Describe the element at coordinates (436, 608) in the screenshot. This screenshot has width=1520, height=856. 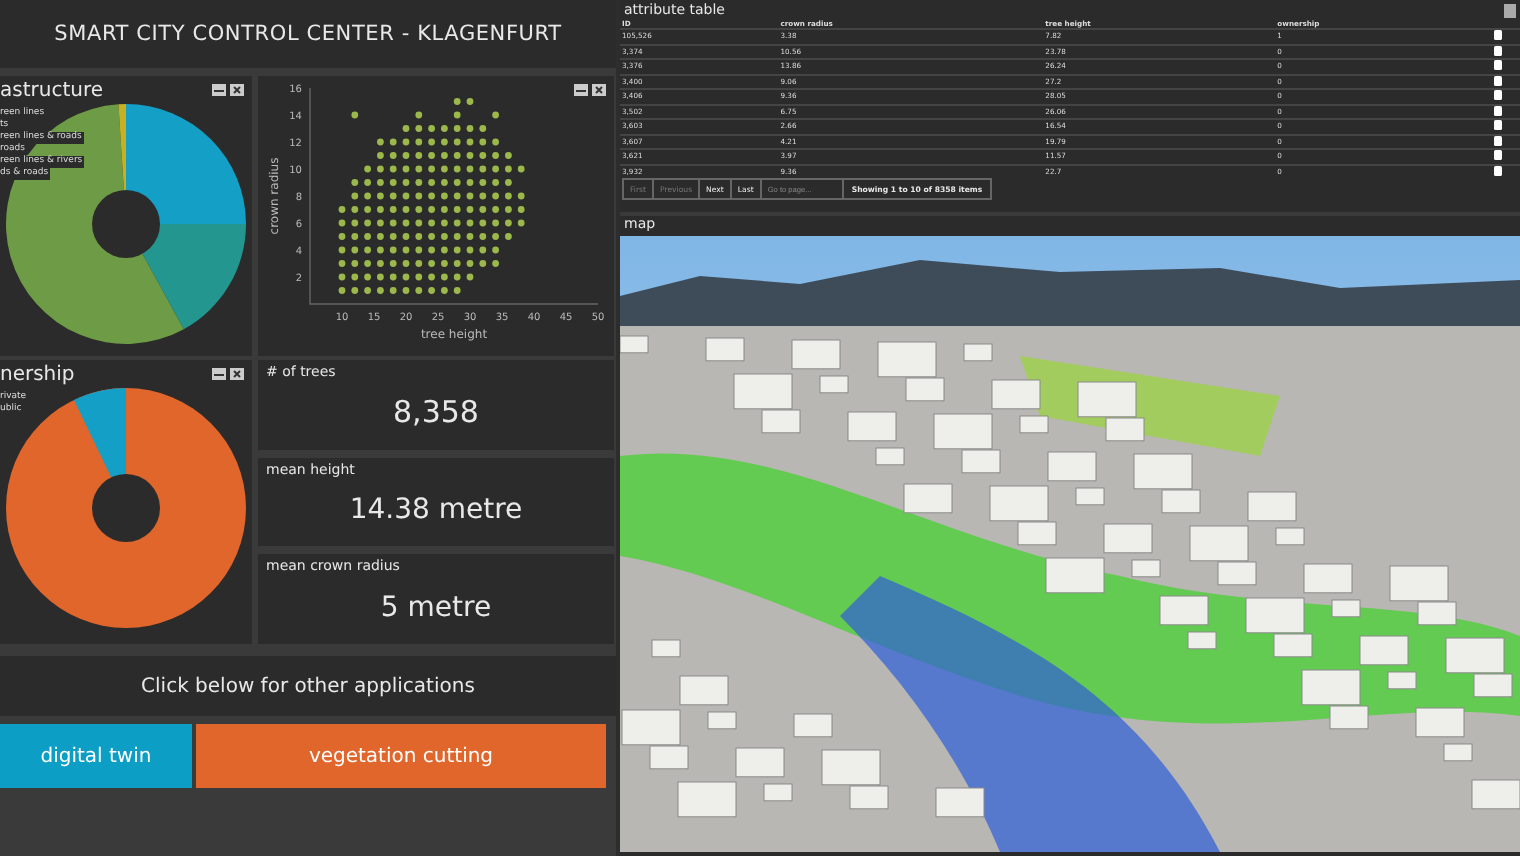
I see `stat-value: 5 metre` at that location.